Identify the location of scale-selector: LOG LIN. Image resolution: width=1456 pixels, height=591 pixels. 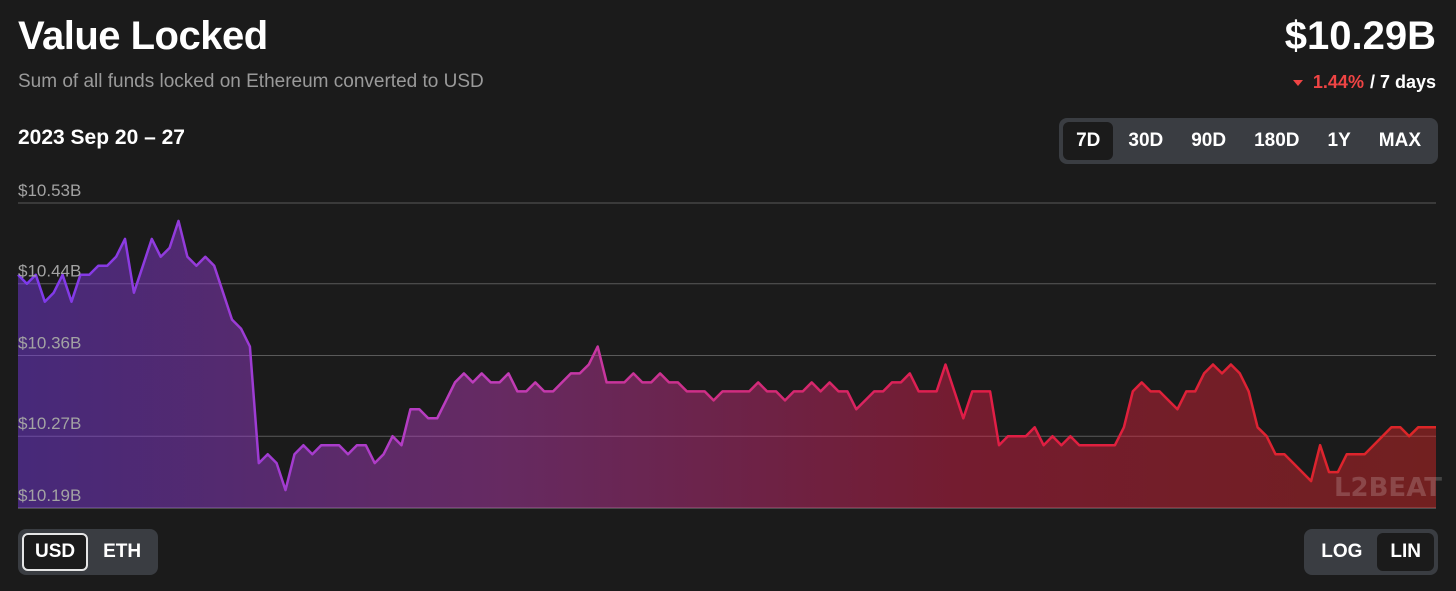
(1371, 552).